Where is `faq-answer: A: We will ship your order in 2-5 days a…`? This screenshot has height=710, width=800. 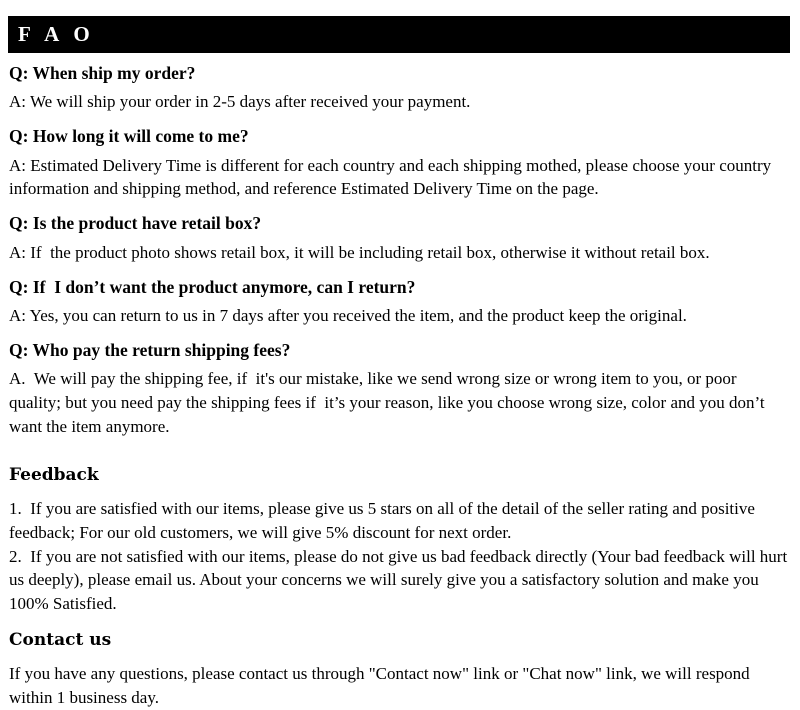 faq-answer: A: We will ship your order in 2-5 days a… is located at coordinates (240, 102).